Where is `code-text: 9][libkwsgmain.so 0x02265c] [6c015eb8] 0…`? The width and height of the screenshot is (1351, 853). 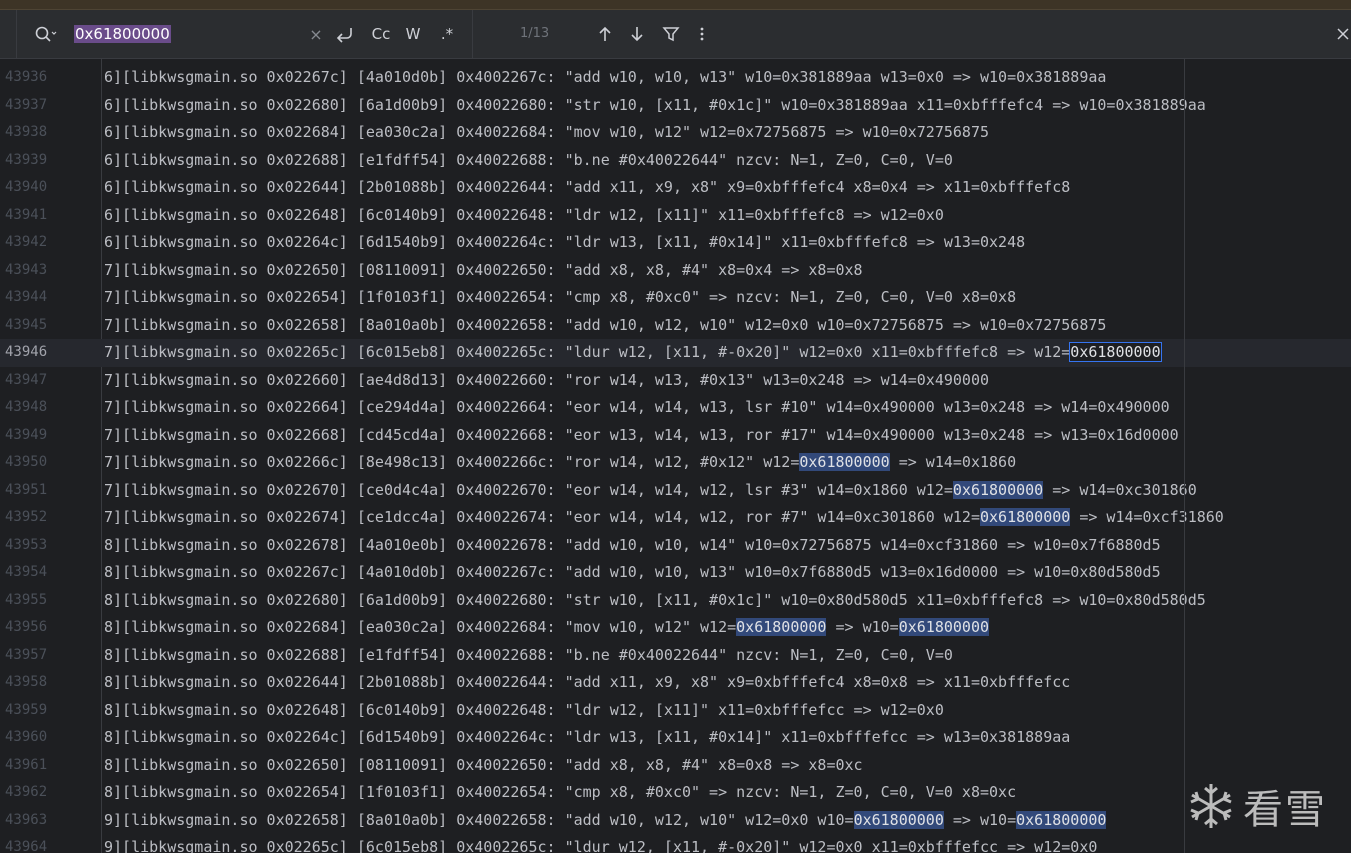 code-text: 9][libkwsgmain.so 0x02265c] [6c015eb8] 0… is located at coordinates (600, 843).